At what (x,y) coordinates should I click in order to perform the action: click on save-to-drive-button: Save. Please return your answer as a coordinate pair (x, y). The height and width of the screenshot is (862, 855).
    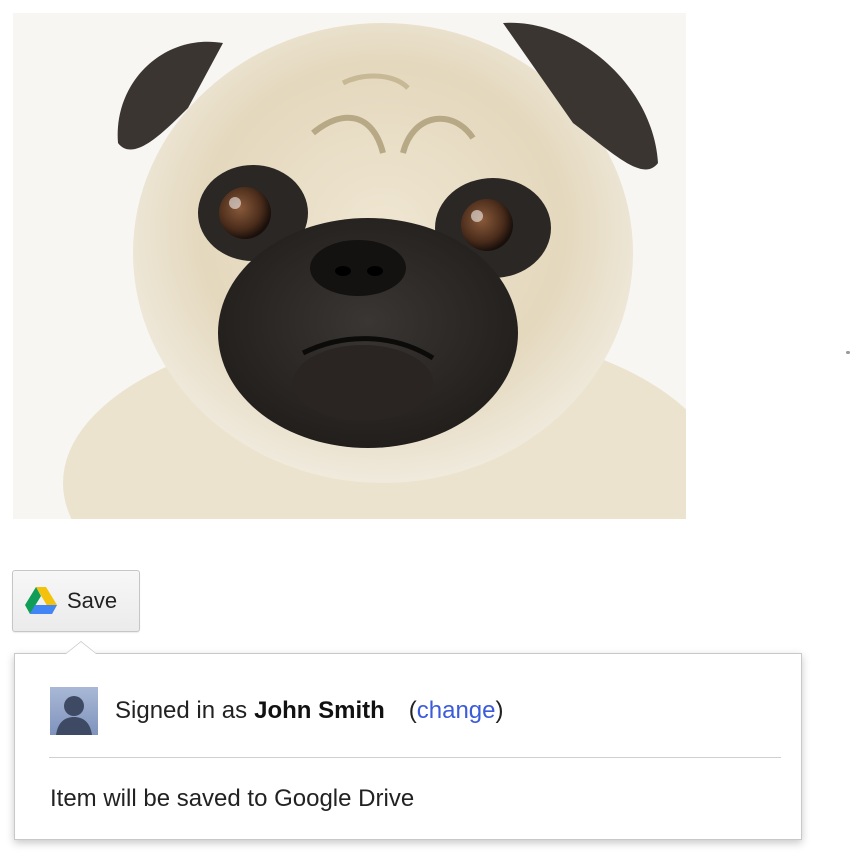
    Looking at the image, I should click on (76, 601).